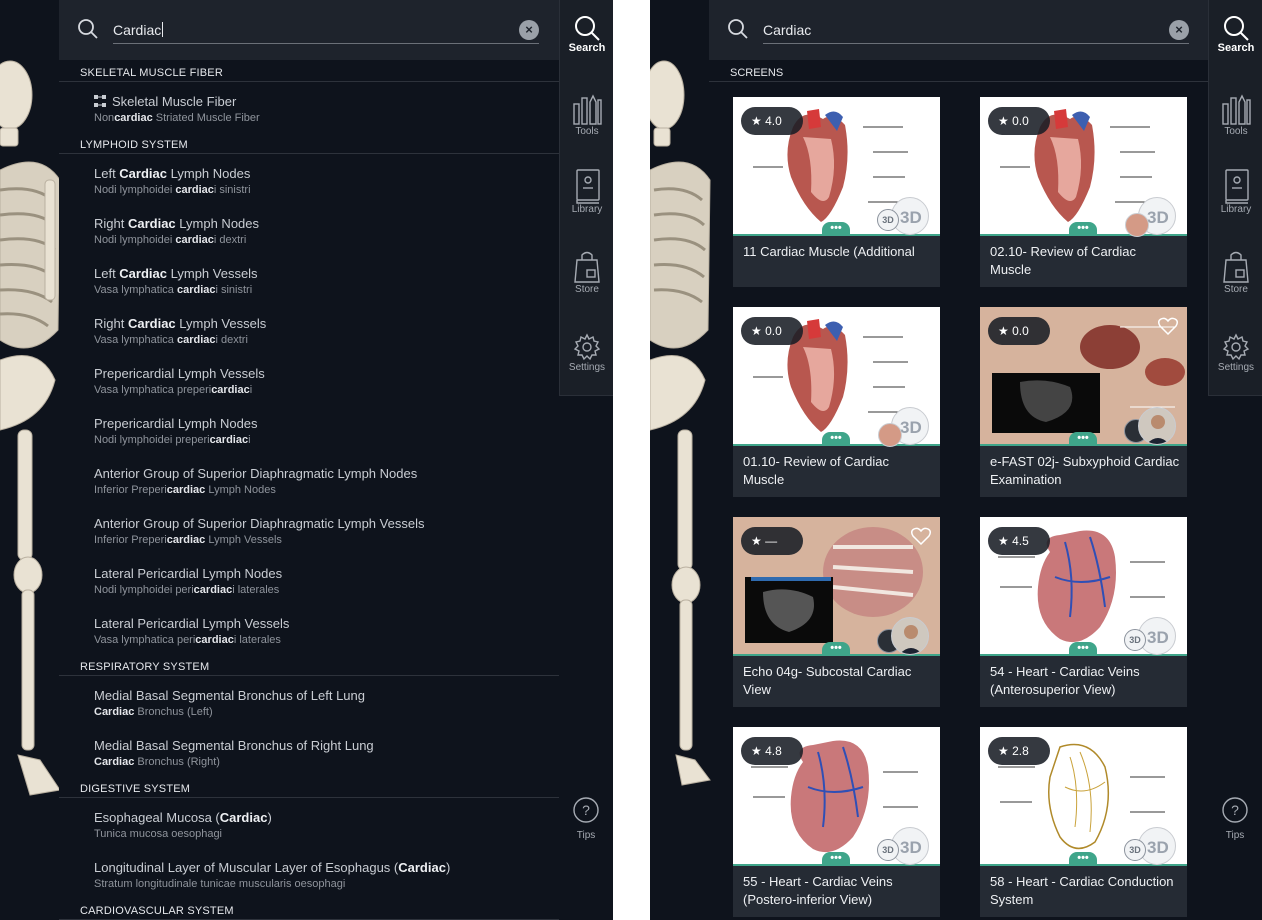 The height and width of the screenshot is (920, 1262). I want to click on text-run: i, so click(249, 440).